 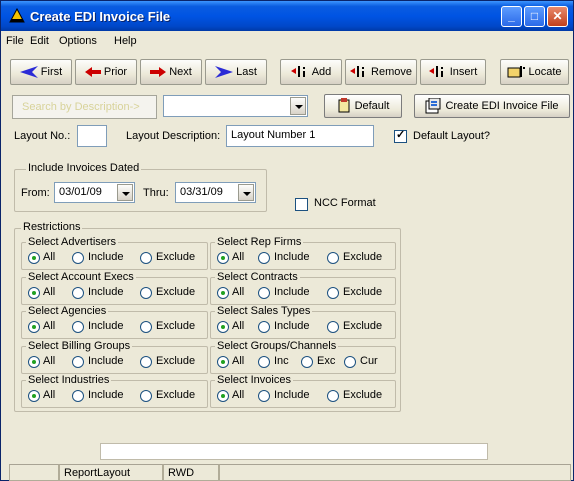 What do you see at coordinates (287, 472) in the screenshot?
I see `status-bar: ReportLayout RWD` at bounding box center [287, 472].